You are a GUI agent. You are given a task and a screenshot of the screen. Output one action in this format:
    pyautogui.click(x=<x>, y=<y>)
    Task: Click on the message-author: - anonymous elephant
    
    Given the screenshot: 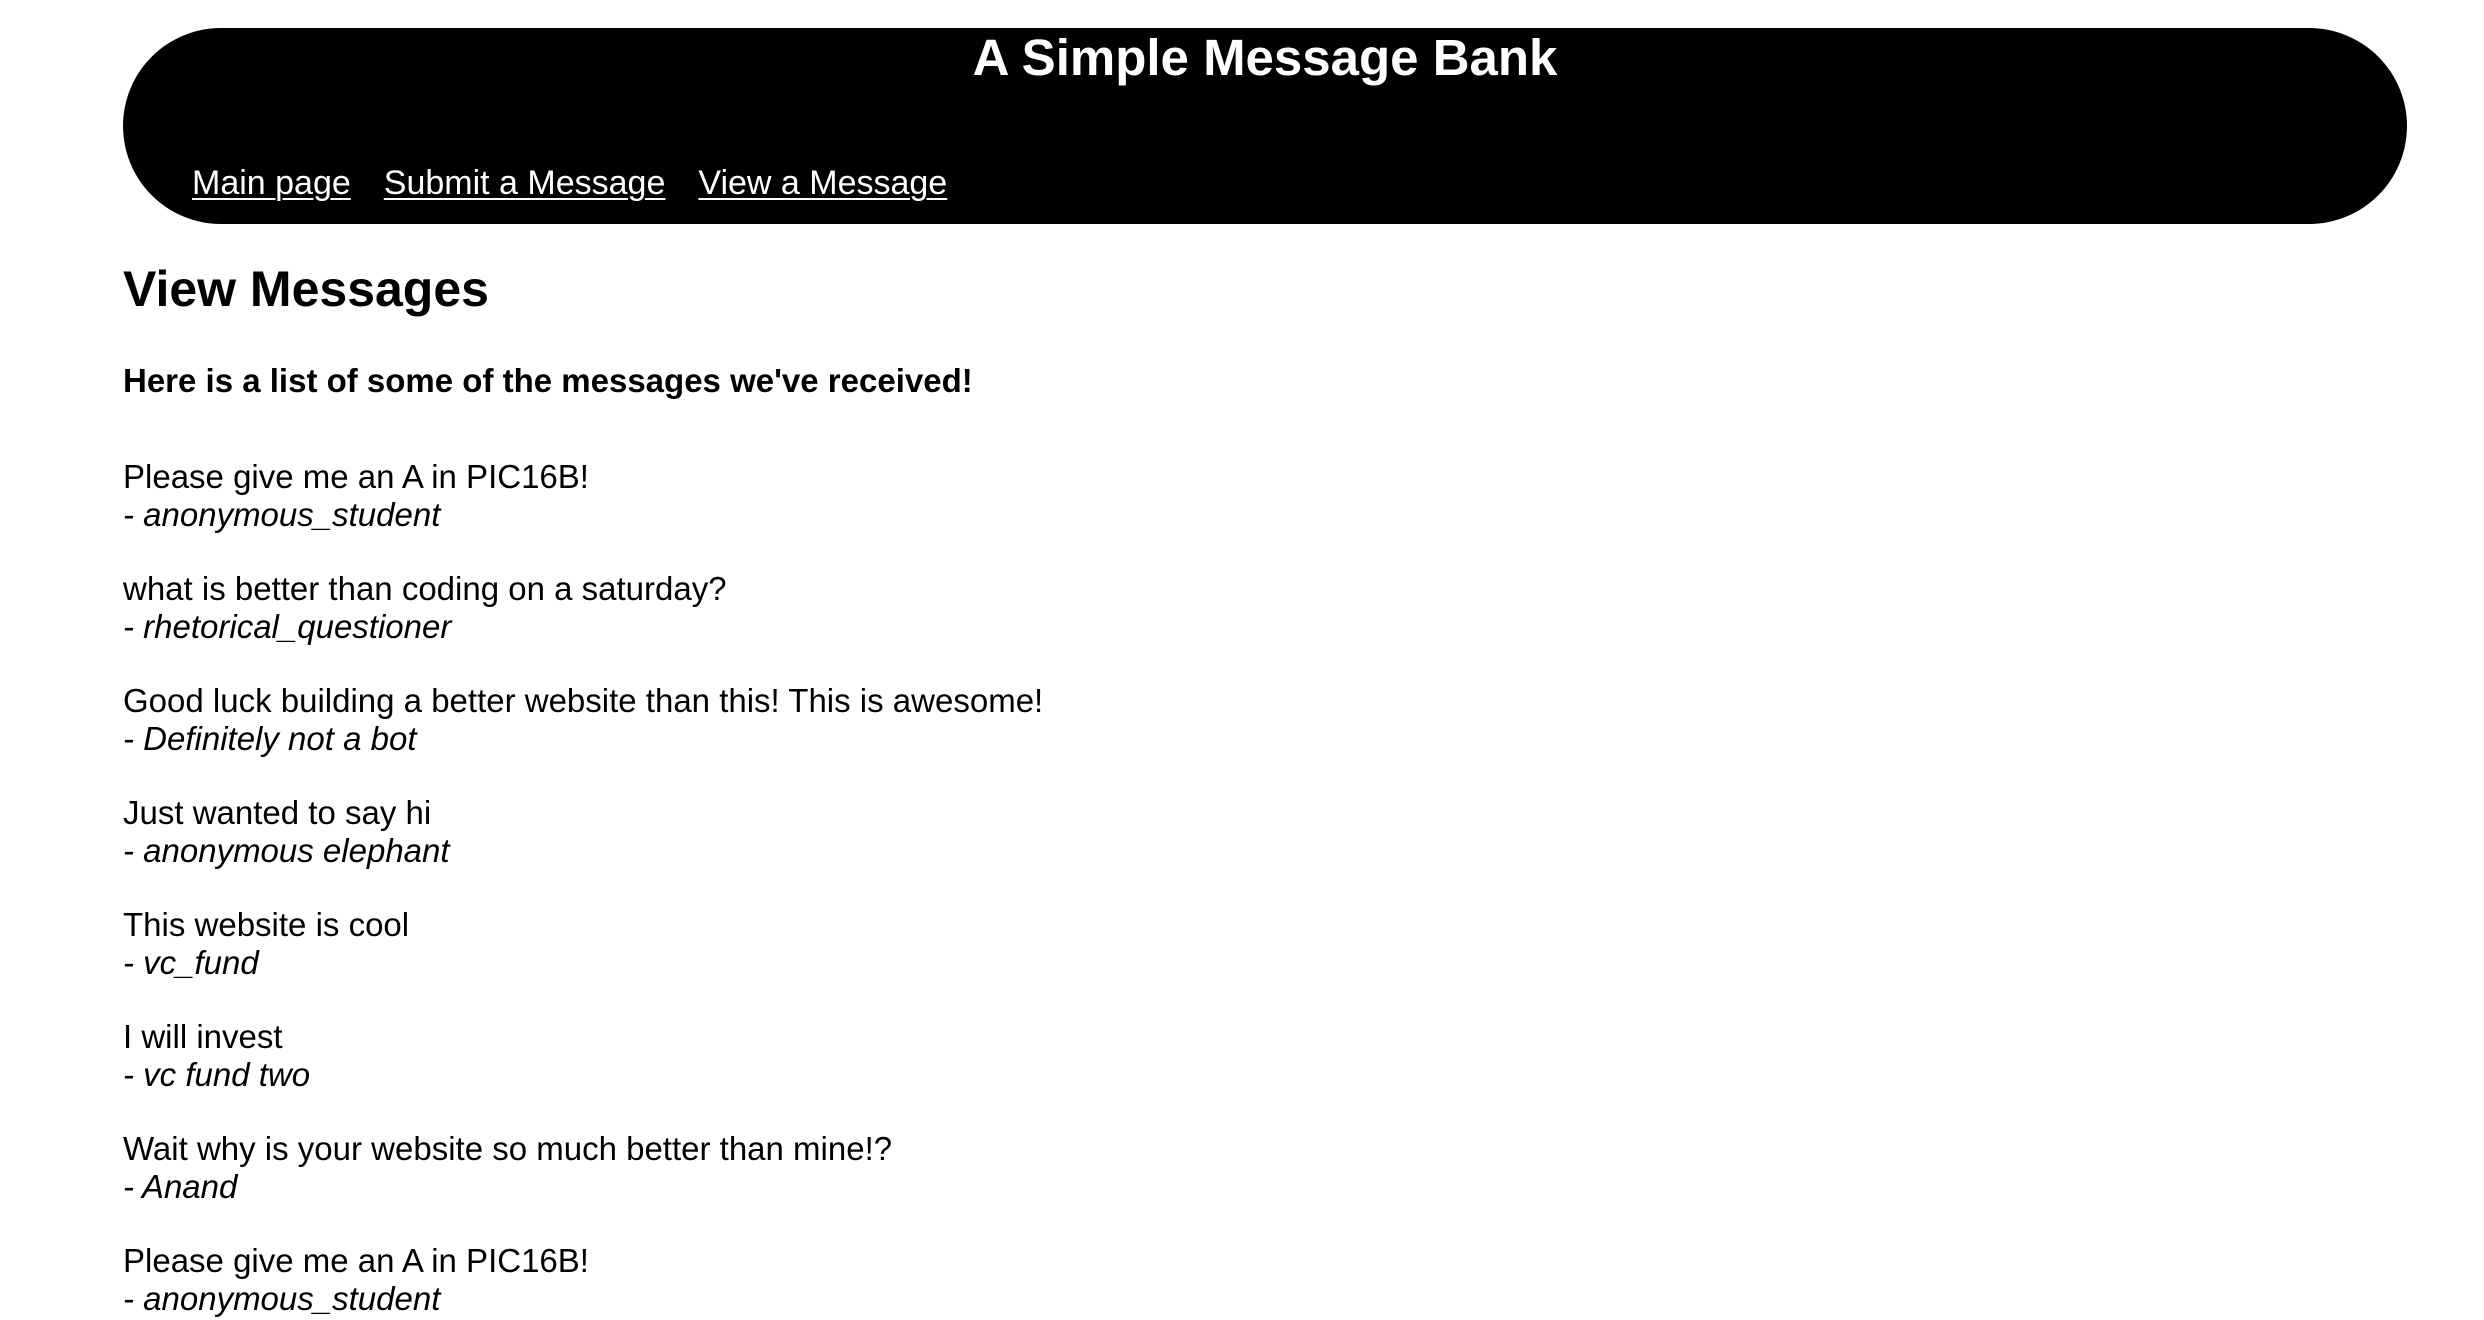 What is the action you would take?
    pyautogui.click(x=286, y=850)
    